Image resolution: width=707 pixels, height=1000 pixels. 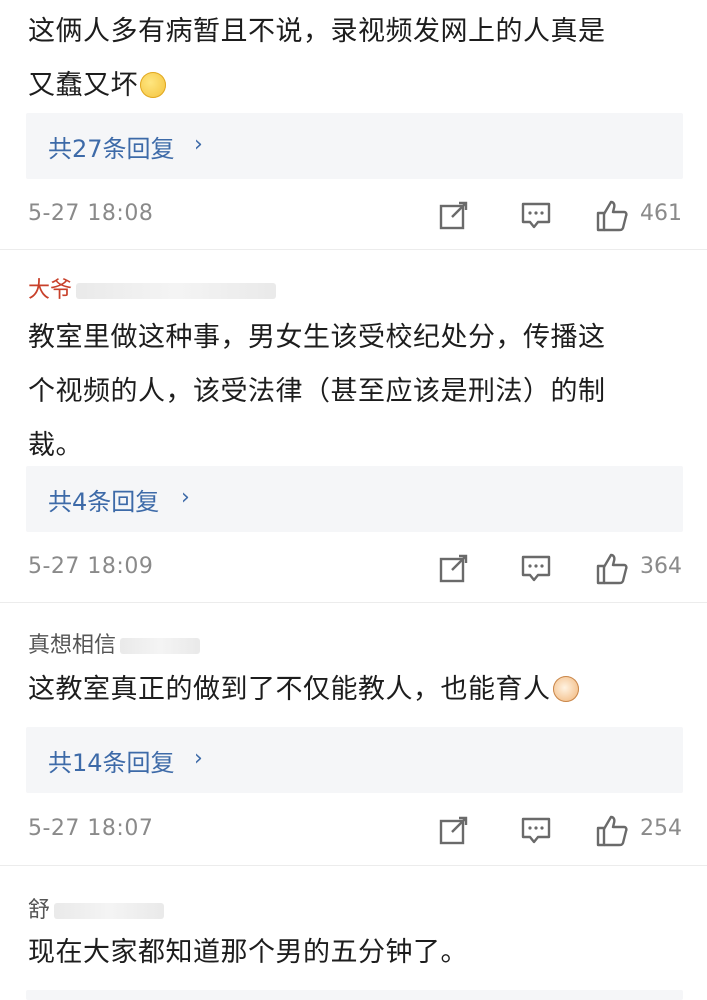 What do you see at coordinates (317, 337) in the screenshot?
I see `comment-text-line: 教室里做这种事，男女生该受校纪处分，传播这` at bounding box center [317, 337].